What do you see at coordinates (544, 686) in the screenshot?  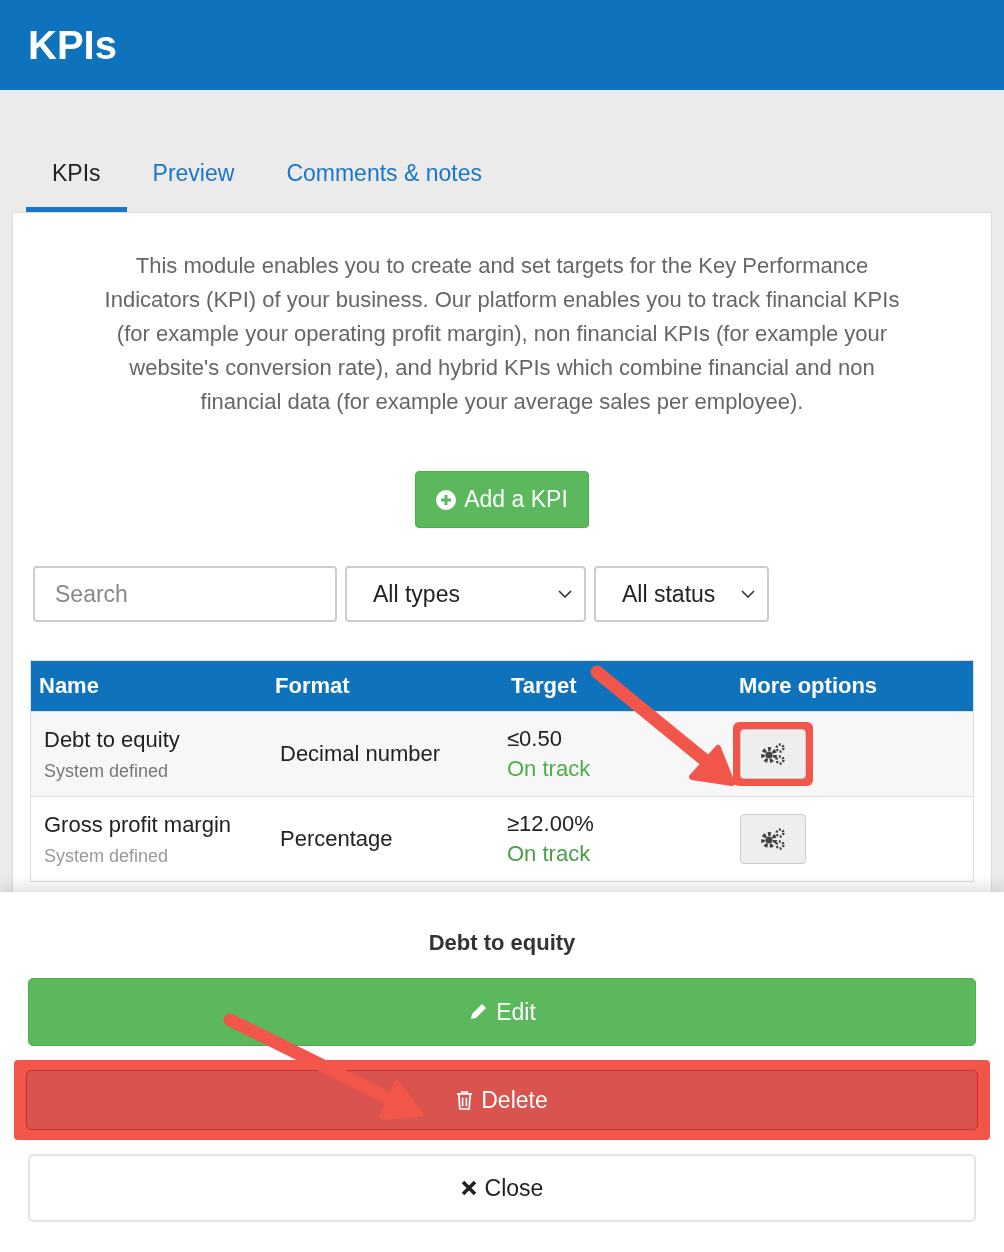 I see `column-header: Target` at bounding box center [544, 686].